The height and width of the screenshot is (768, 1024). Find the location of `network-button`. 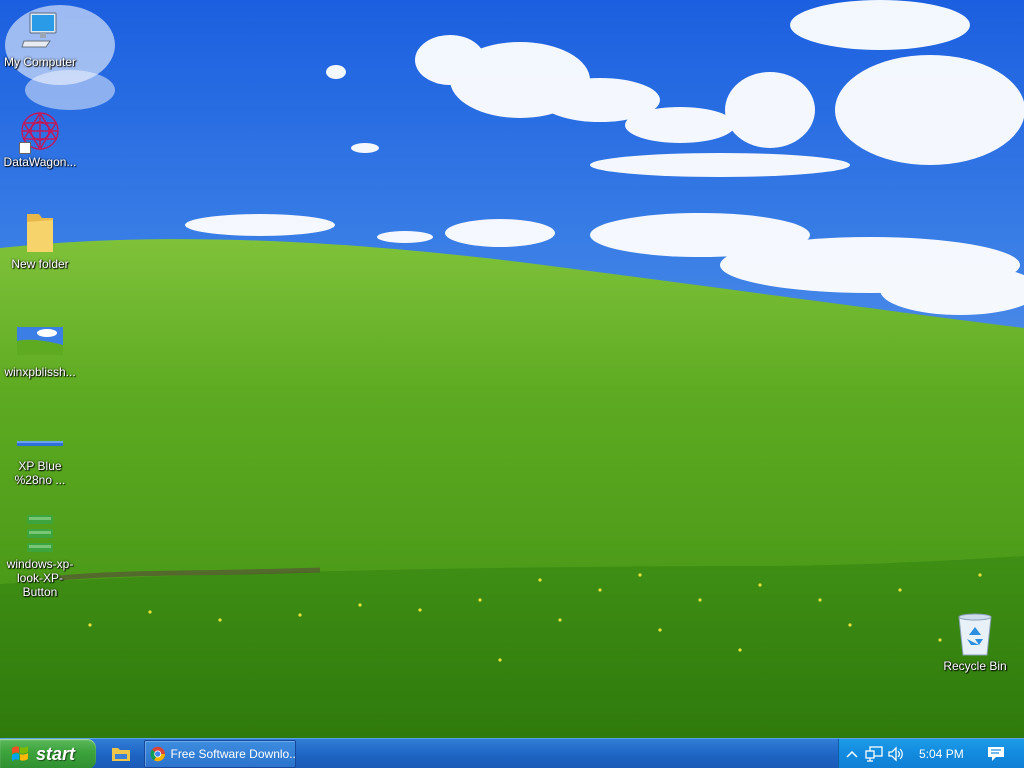

network-button is located at coordinates (874, 754).